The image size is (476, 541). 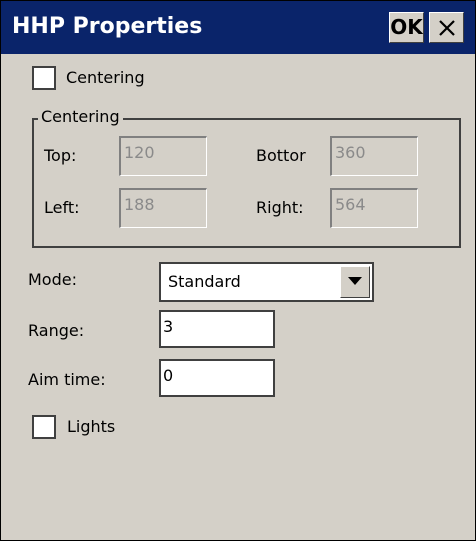 What do you see at coordinates (374, 156) in the screenshot?
I see `bottom-field: 360` at bounding box center [374, 156].